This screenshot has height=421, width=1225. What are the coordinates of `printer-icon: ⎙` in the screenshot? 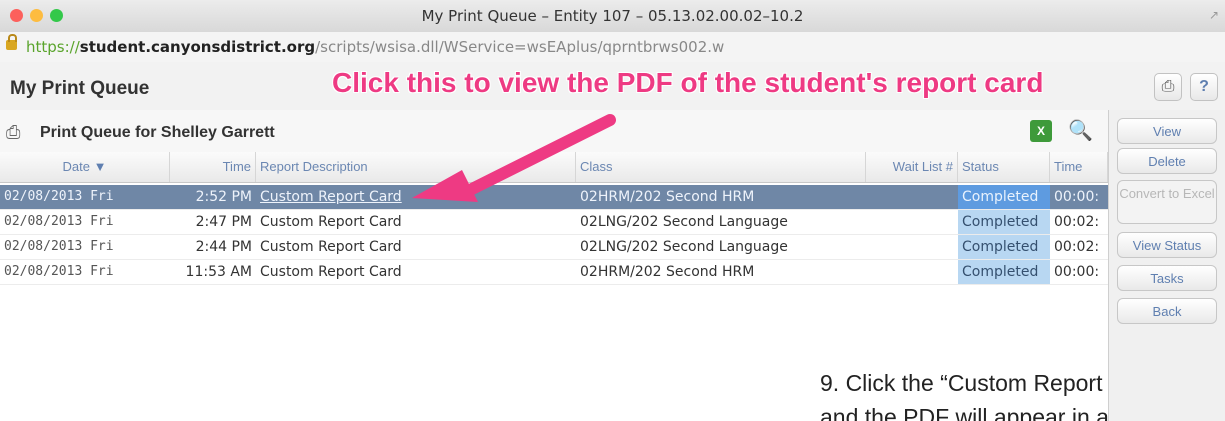 It's located at (1168, 87).